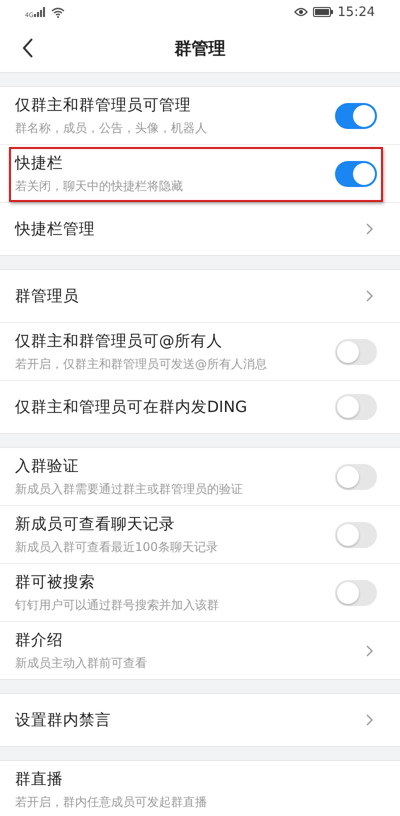 The height and width of the screenshot is (816, 400). What do you see at coordinates (116, 547) in the screenshot?
I see `row-description: 新成员入群可查看最近100条聊天记录` at bounding box center [116, 547].